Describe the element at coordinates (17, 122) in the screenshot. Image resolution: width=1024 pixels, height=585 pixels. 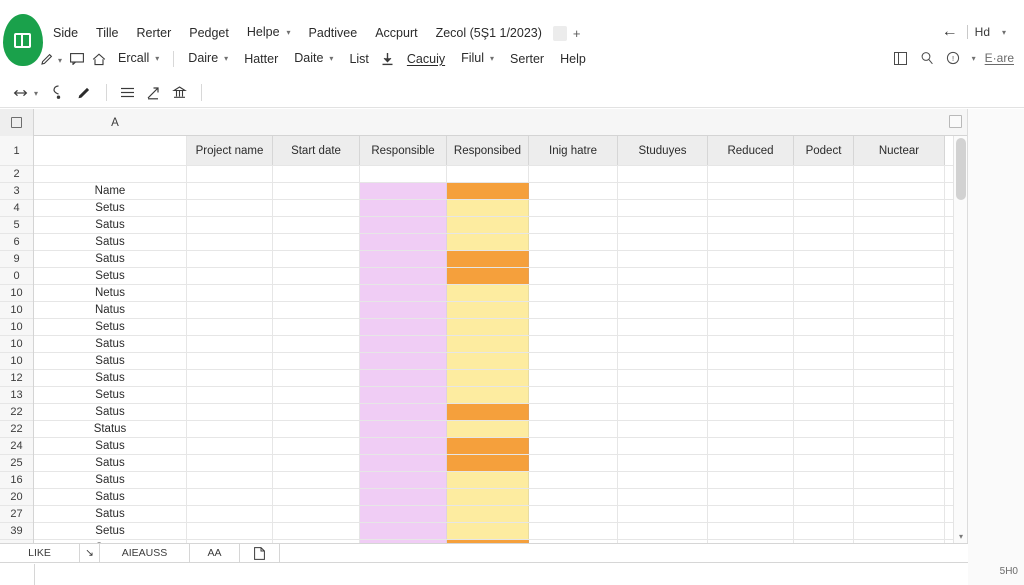
I see `select-all-corner` at that location.